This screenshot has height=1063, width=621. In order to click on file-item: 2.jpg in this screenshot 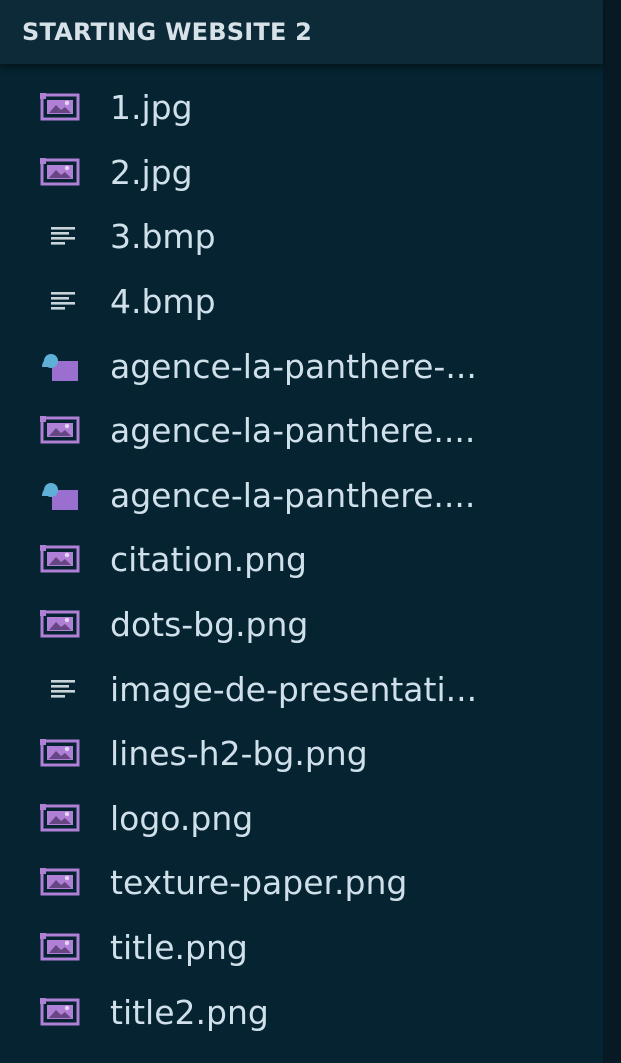, I will do `click(301, 173)`.